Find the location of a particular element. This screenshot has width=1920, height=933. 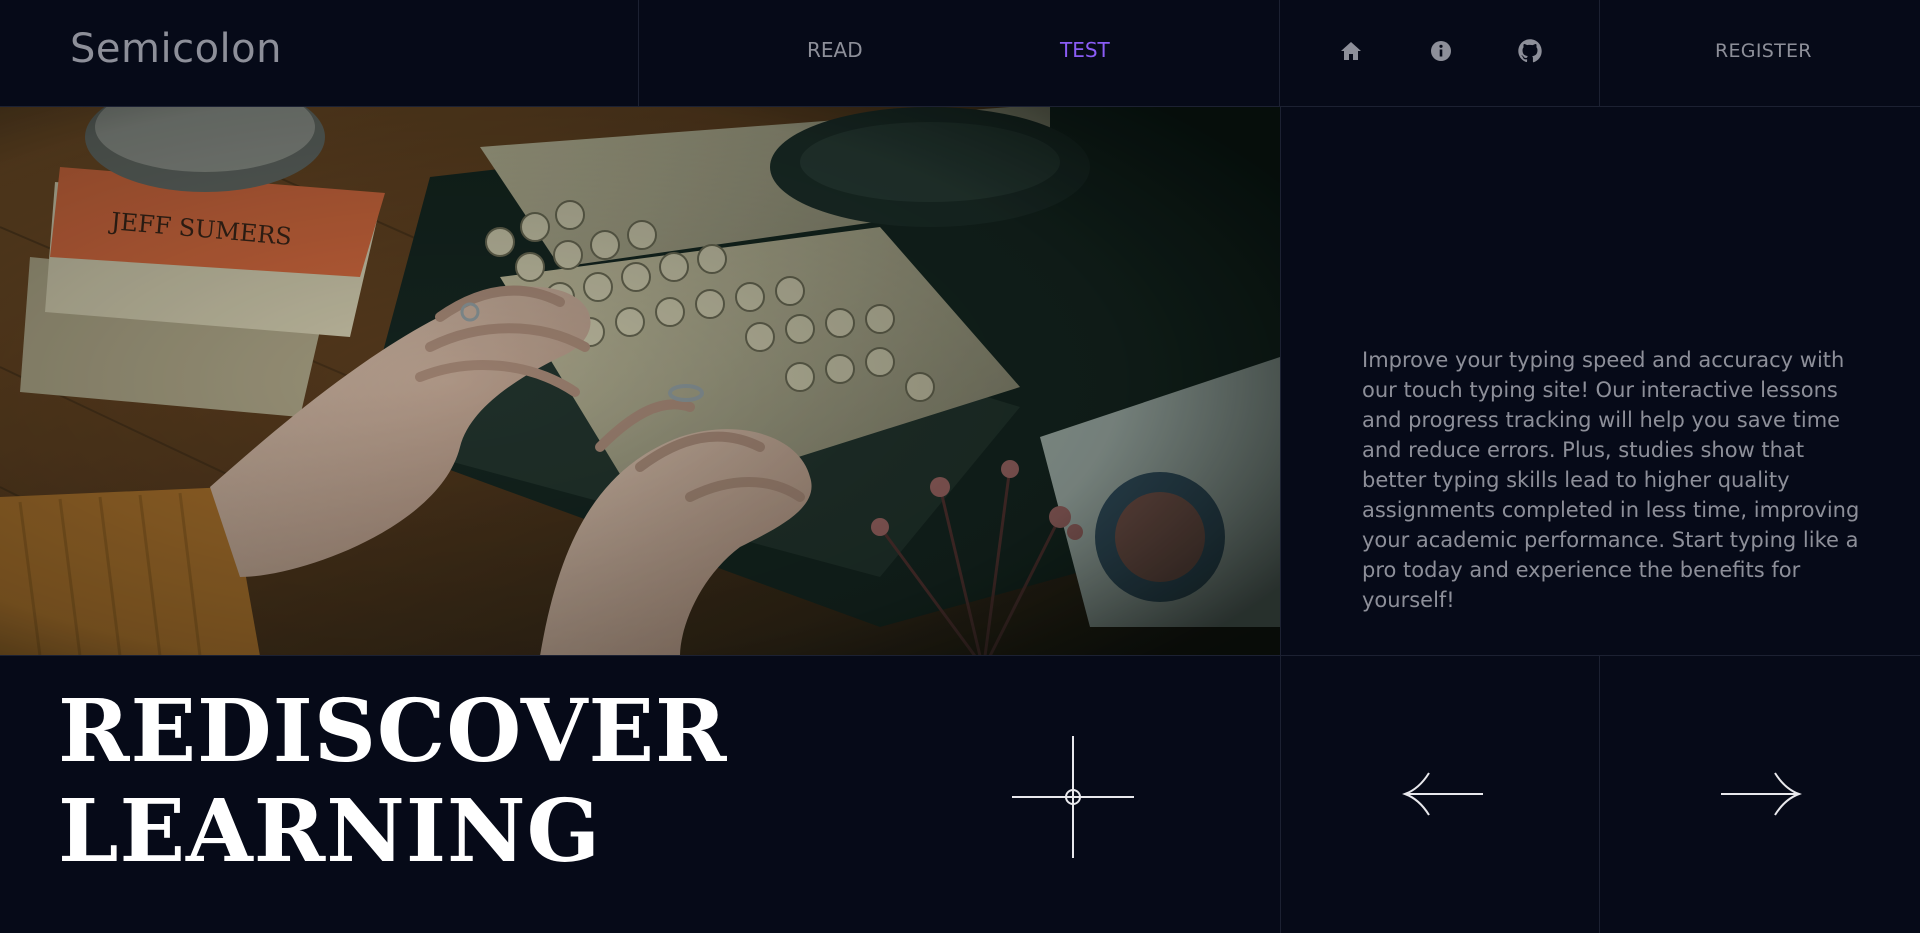

nav-icons is located at coordinates (1440, 53).